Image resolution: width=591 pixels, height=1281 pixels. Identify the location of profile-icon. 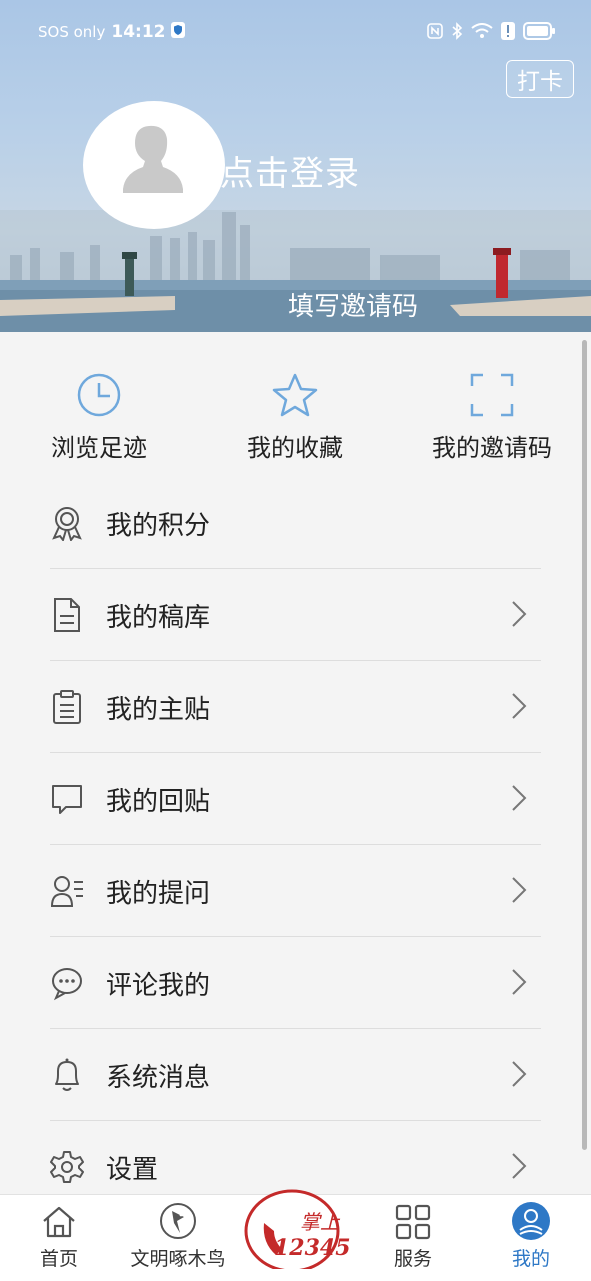
(531, 1221).